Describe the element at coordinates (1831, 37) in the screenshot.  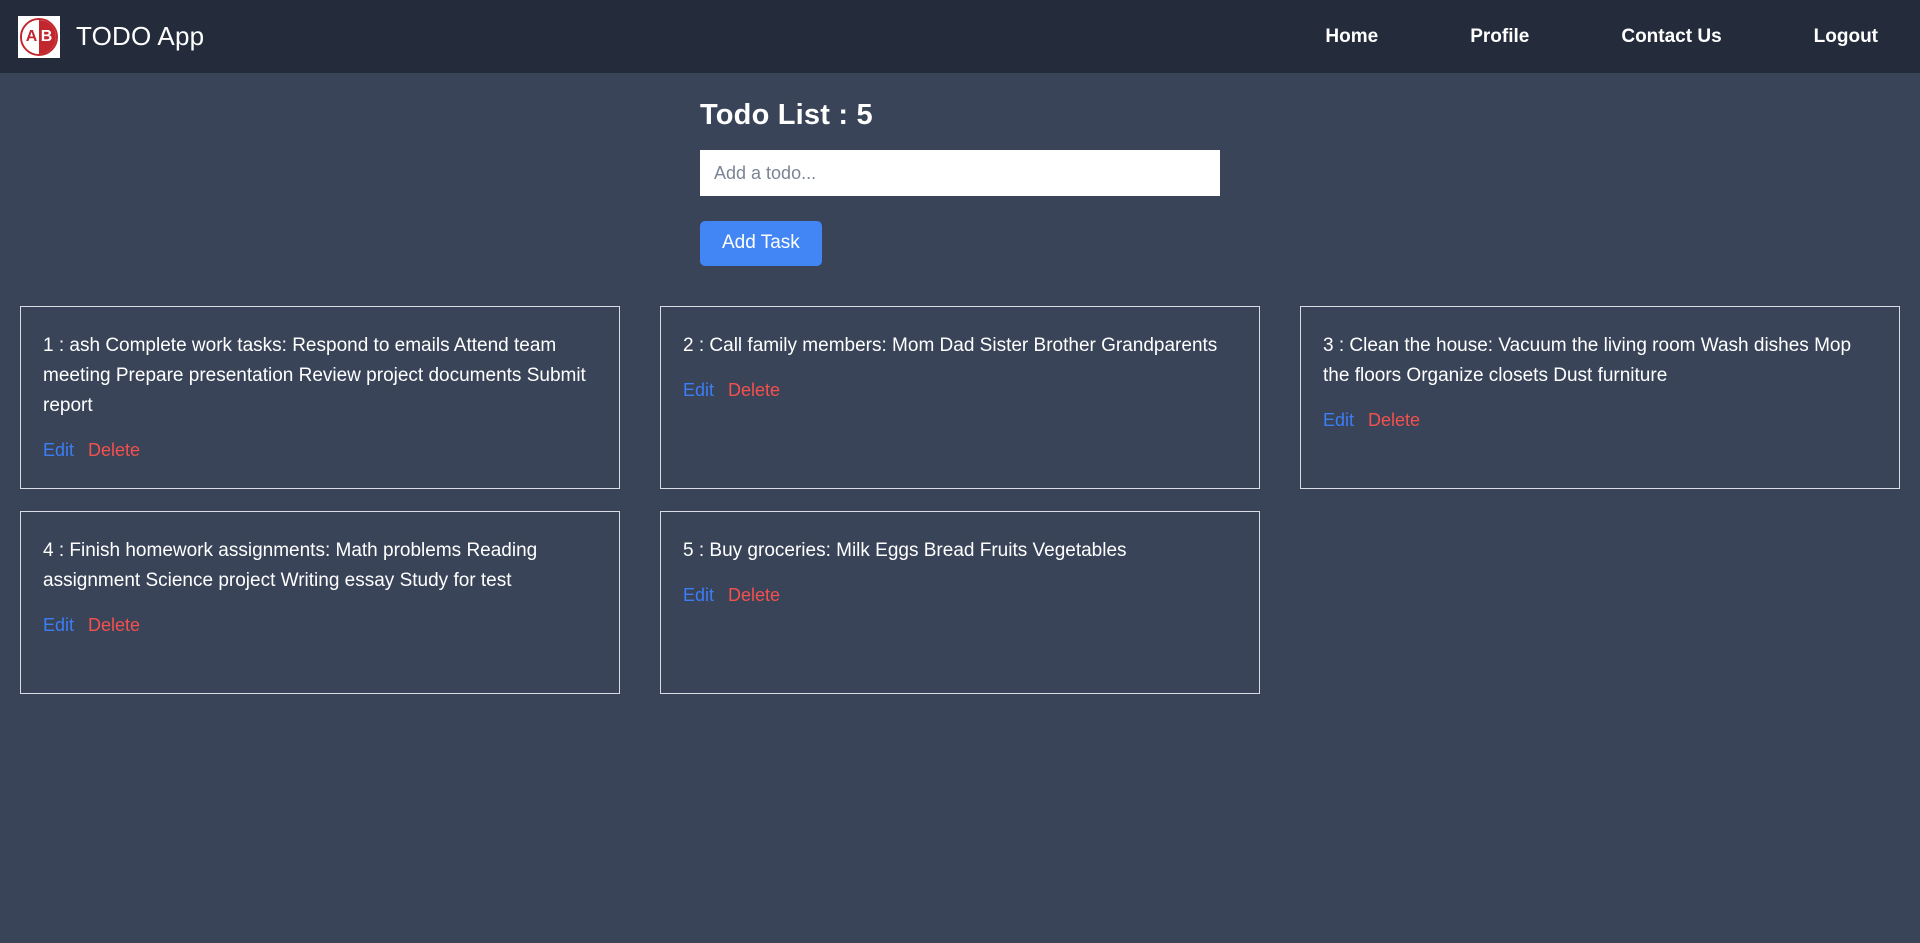
I see `nav-link-logout: Logout` at that location.